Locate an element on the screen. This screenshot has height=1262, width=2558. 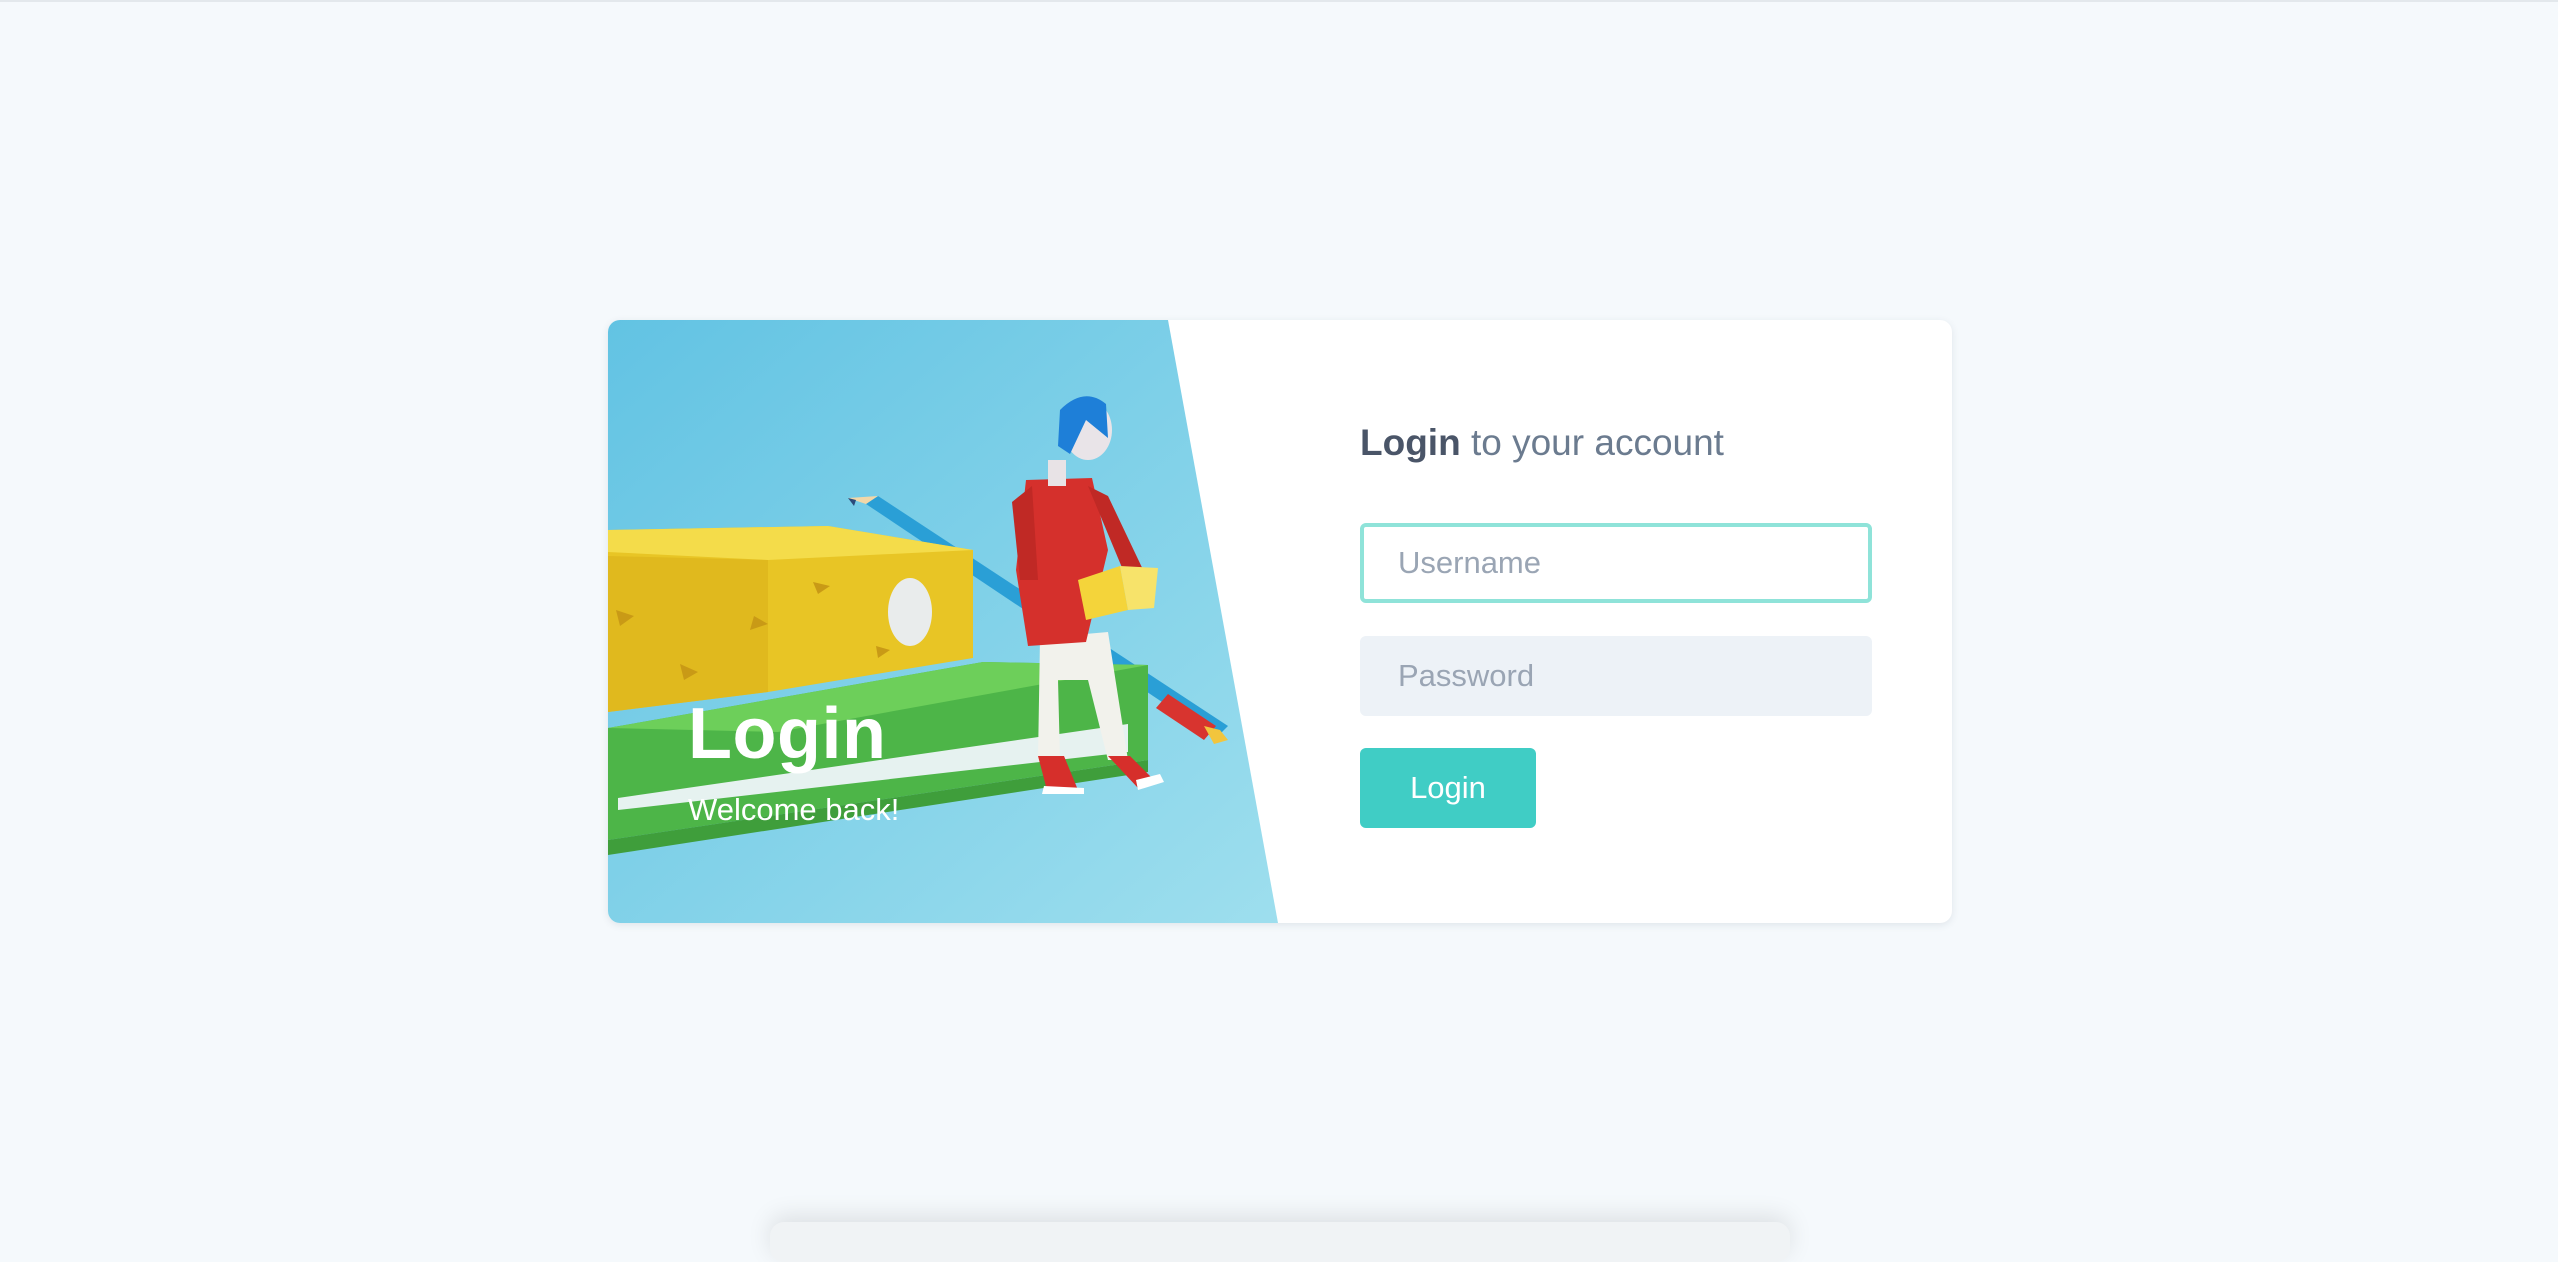
form-heading: Login to your account is located at coordinates (1542, 443).